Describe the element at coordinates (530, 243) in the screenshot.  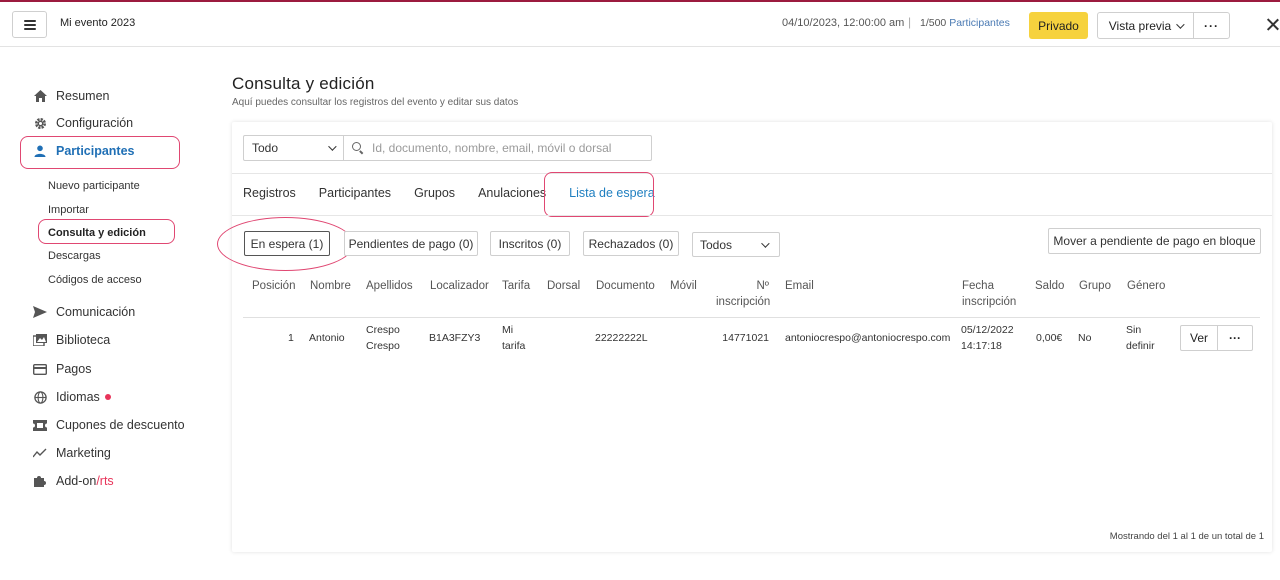
I see `filter-inscritos: Inscritos (0)` at that location.